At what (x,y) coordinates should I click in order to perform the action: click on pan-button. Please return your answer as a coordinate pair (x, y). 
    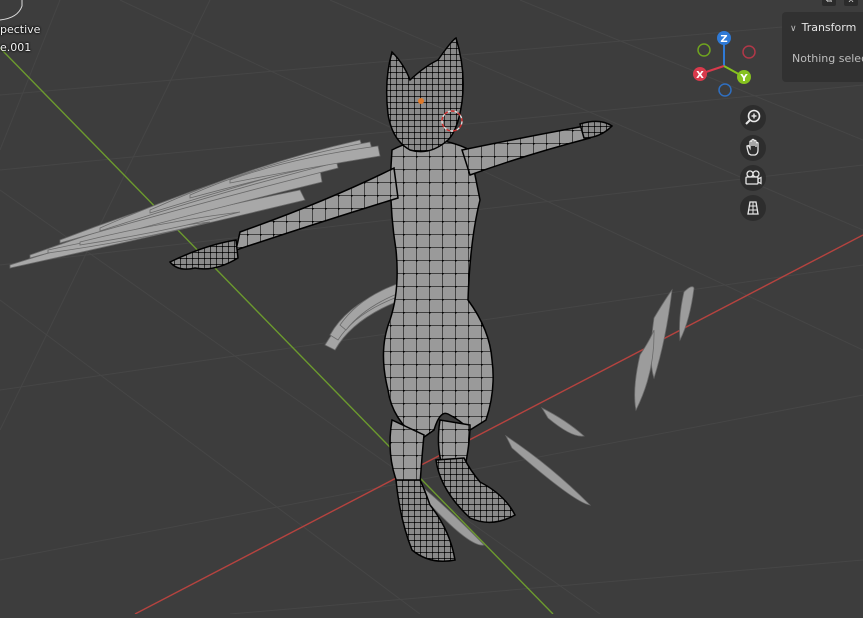
    Looking at the image, I should click on (753, 148).